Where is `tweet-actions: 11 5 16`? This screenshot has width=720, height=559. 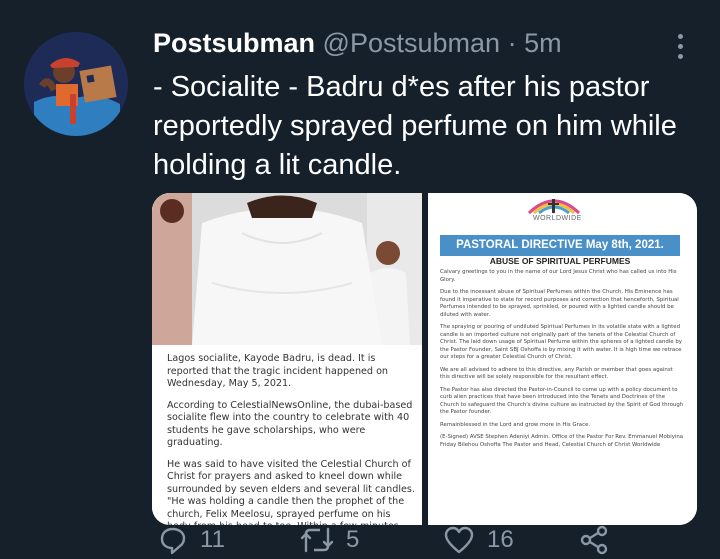 tweet-actions: 11 5 16 is located at coordinates (360, 539).